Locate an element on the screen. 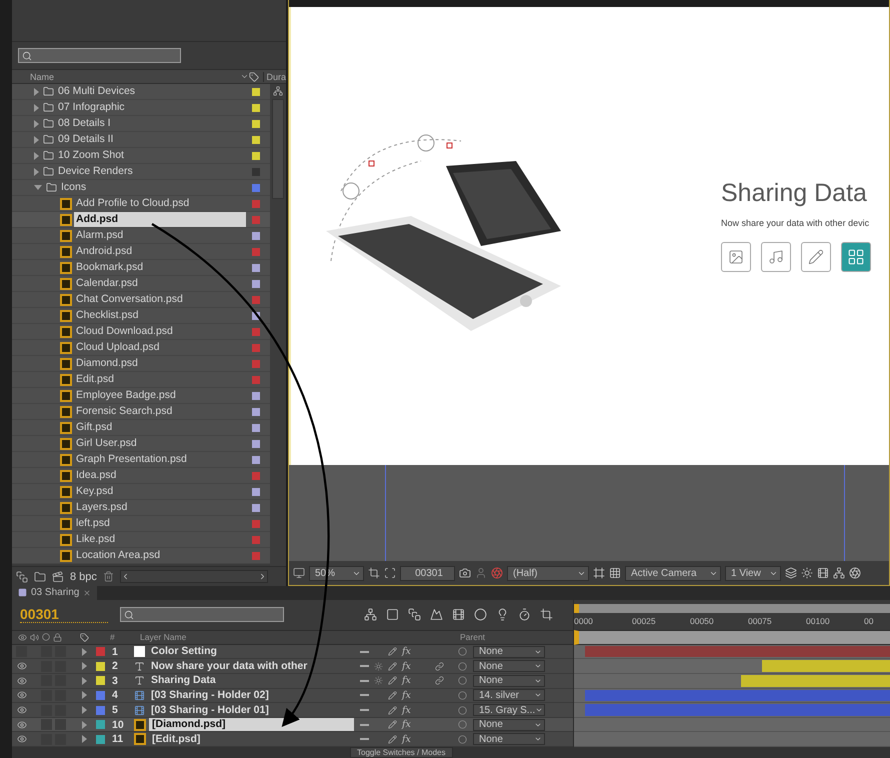 The height and width of the screenshot is (758, 890). new-folder-icon is located at coordinates (40, 576).